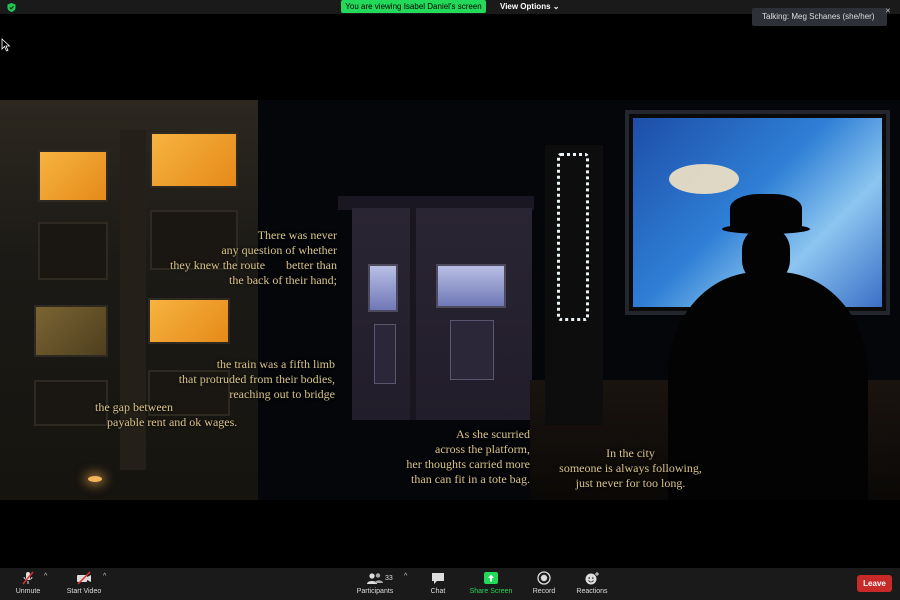 The image size is (900, 600). What do you see at coordinates (819, 17) in the screenshot?
I see `talking-indicator: Talking: Meg Schanes (she/her)` at bounding box center [819, 17].